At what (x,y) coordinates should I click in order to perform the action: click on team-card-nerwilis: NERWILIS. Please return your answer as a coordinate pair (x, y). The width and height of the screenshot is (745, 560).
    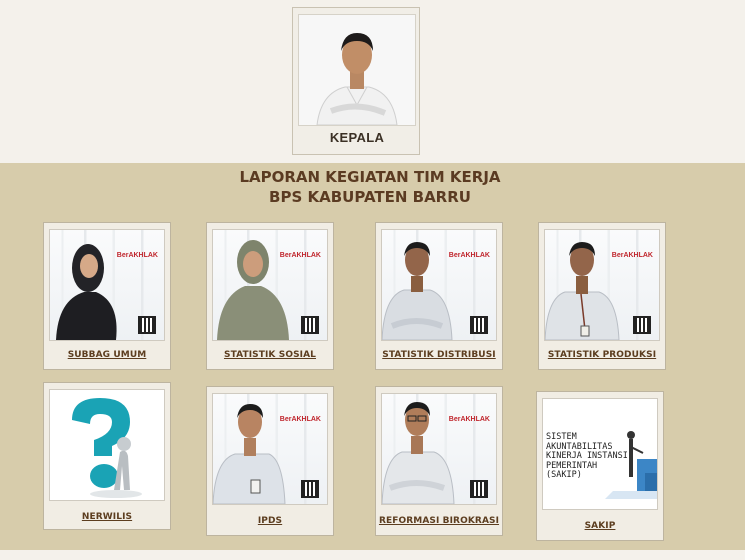
    Looking at the image, I should click on (107, 456).